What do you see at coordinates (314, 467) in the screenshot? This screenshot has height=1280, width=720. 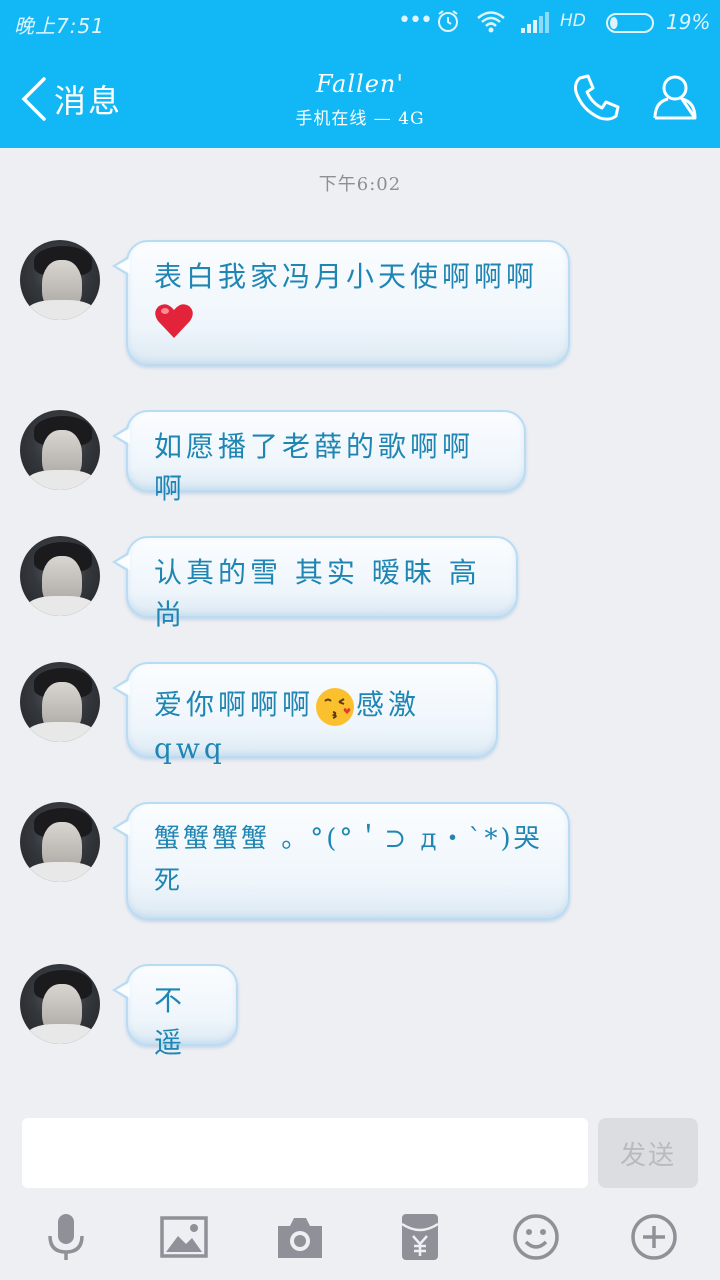 I see `message-text: 如愿播了老薛的歌啊啊啊` at bounding box center [314, 467].